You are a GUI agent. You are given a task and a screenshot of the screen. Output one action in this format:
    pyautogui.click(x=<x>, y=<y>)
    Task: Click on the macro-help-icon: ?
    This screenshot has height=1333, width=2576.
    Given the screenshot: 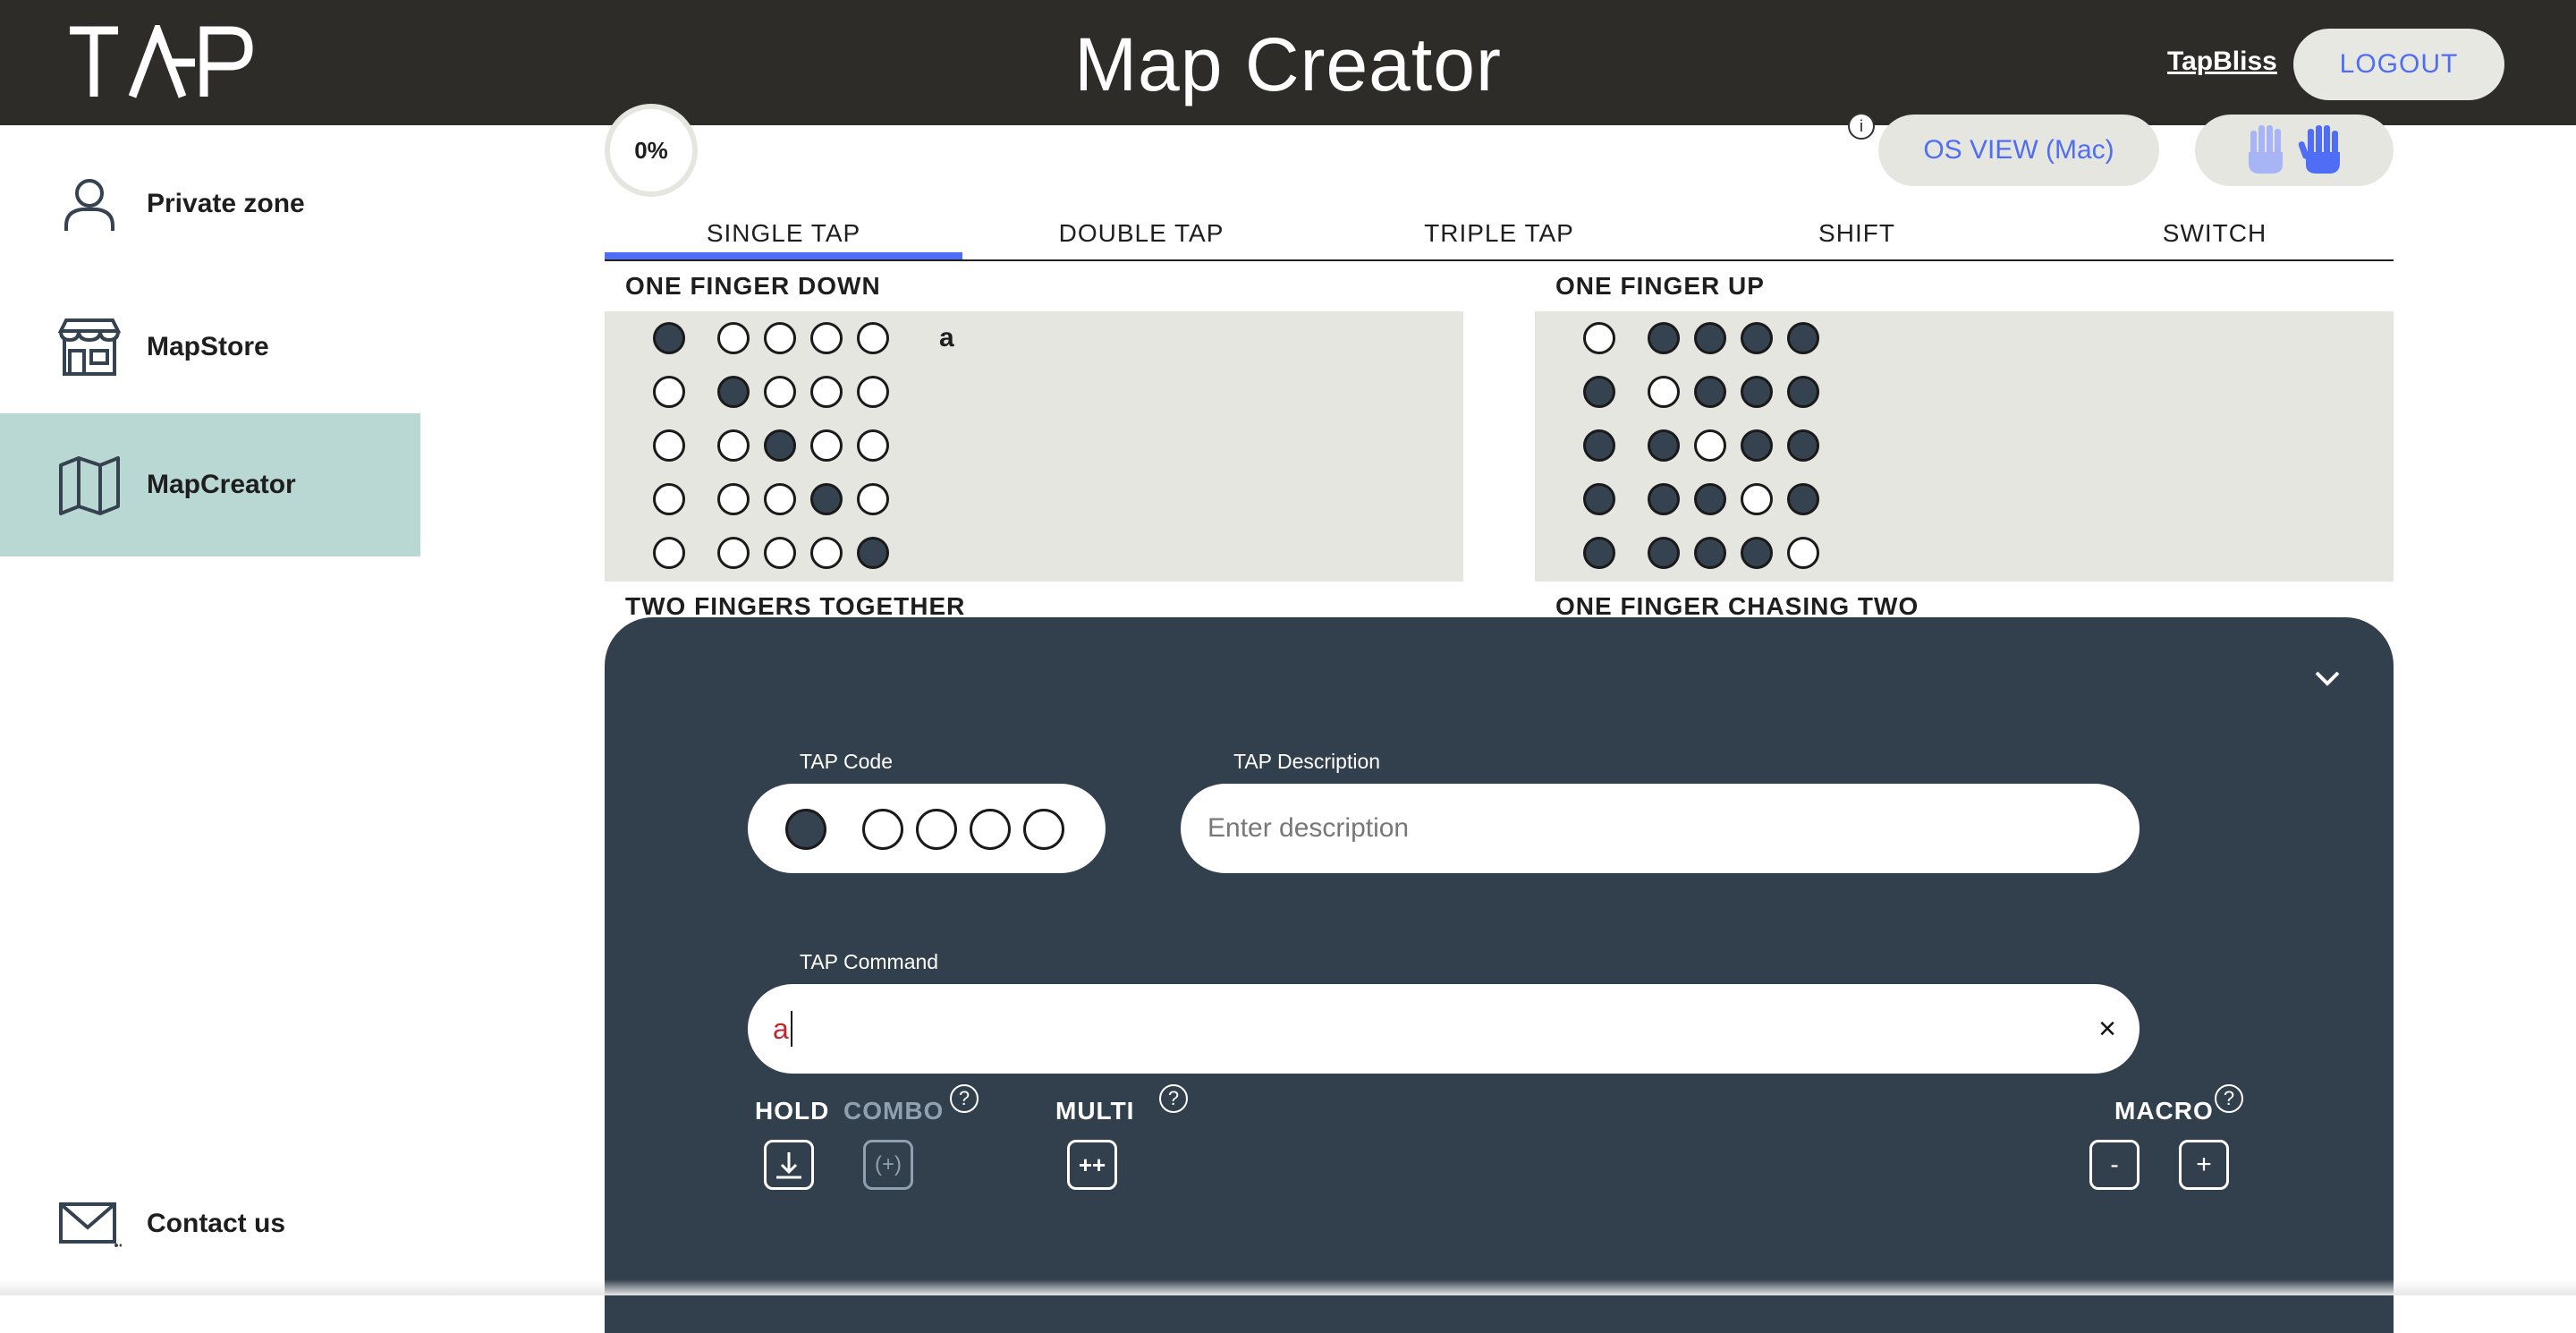 What is the action you would take?
    pyautogui.click(x=2229, y=1098)
    